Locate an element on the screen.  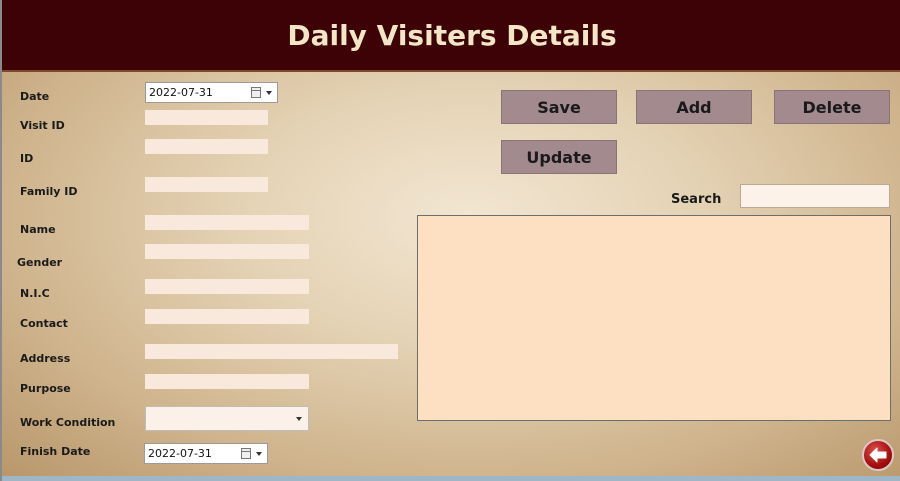
visit-id-field is located at coordinates (206, 117).